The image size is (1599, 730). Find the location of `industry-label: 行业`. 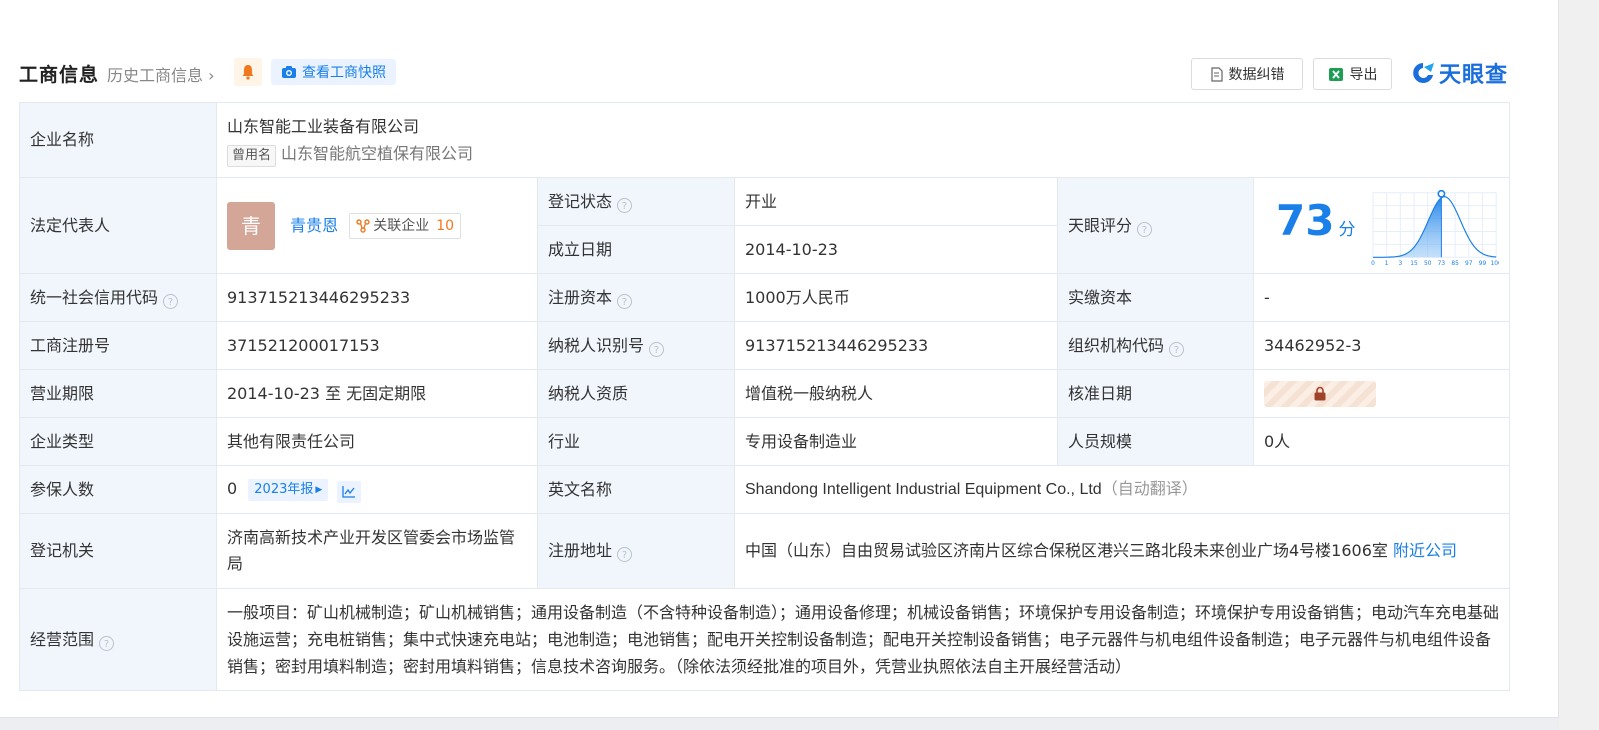

industry-label: 行业 is located at coordinates (636, 441).